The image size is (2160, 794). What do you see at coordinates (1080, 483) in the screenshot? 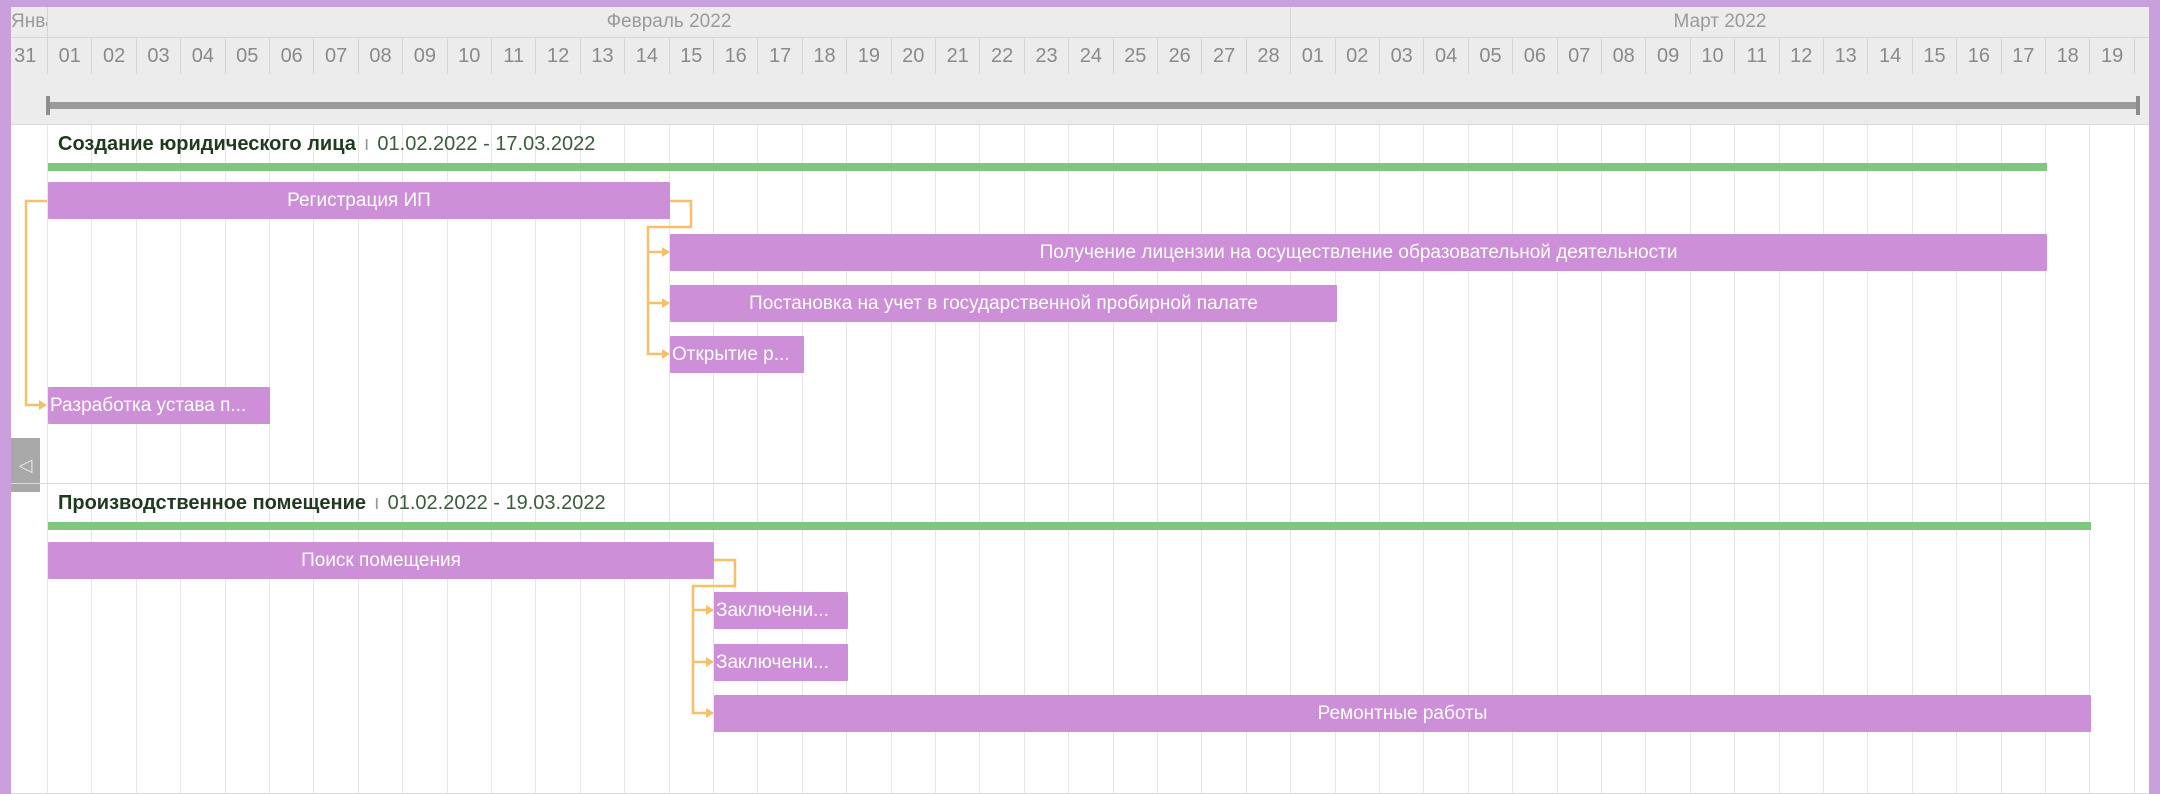
I see `group-divider` at bounding box center [1080, 483].